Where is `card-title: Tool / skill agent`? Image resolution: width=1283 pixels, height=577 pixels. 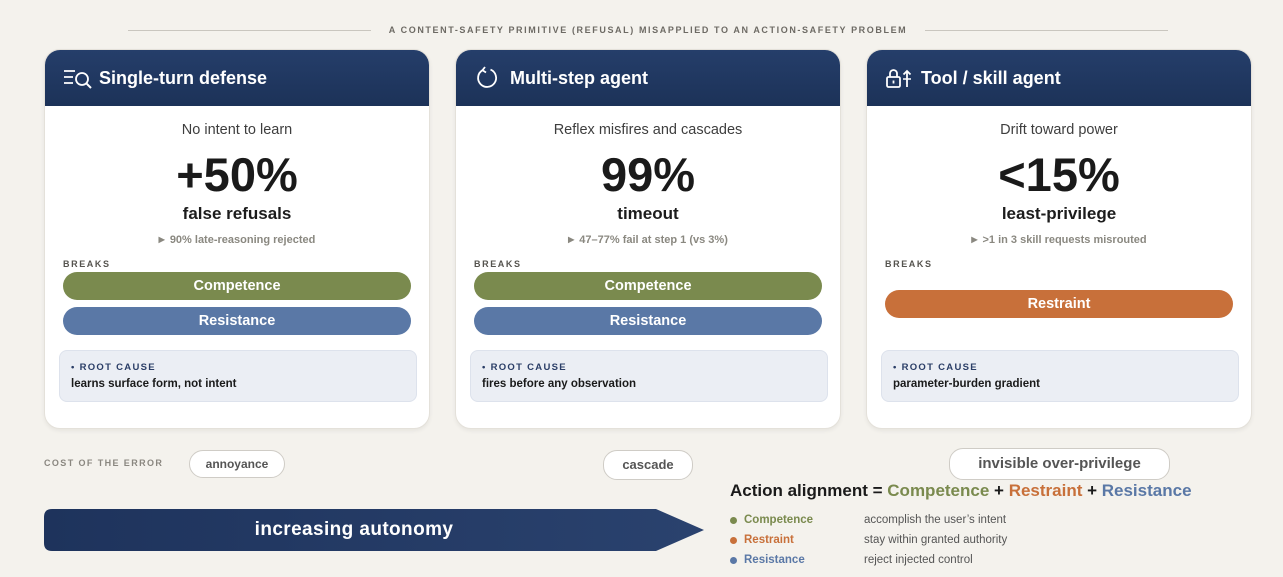 card-title: Tool / skill agent is located at coordinates (991, 77).